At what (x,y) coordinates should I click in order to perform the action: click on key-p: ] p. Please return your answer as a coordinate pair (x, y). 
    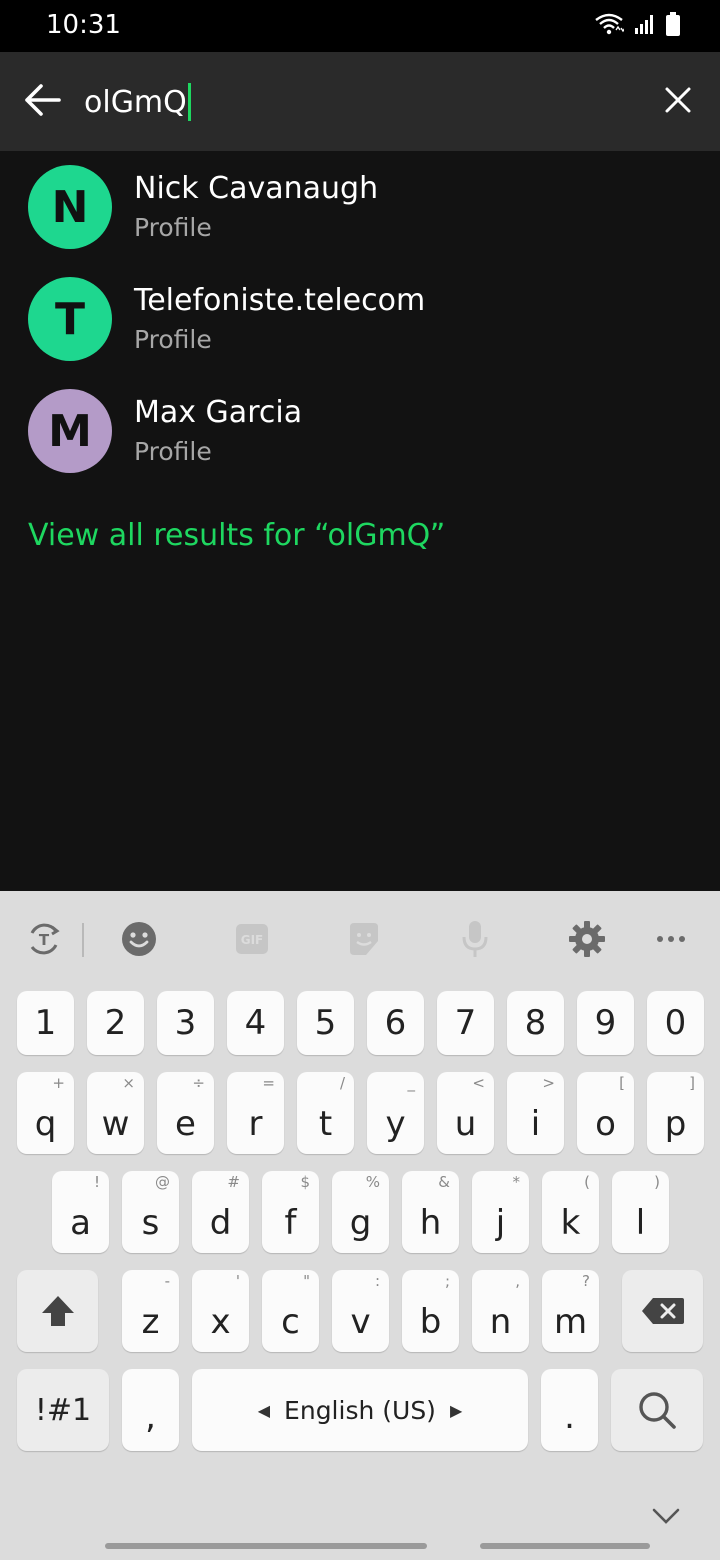
    Looking at the image, I should click on (675, 1113).